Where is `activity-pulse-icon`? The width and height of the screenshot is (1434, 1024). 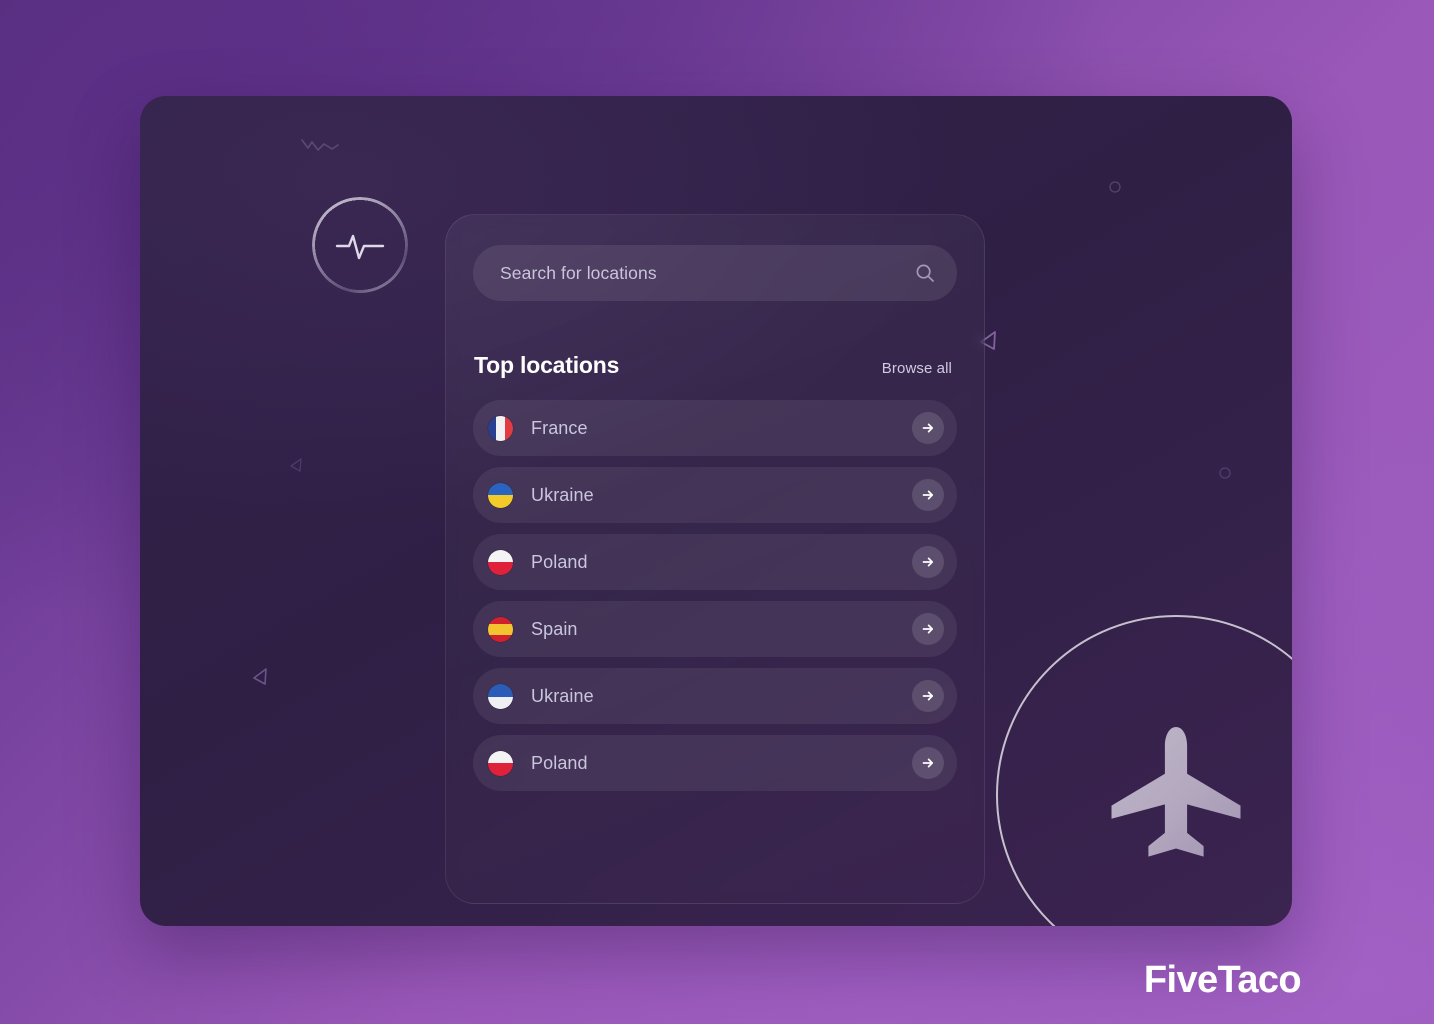
activity-pulse-icon is located at coordinates (360, 245).